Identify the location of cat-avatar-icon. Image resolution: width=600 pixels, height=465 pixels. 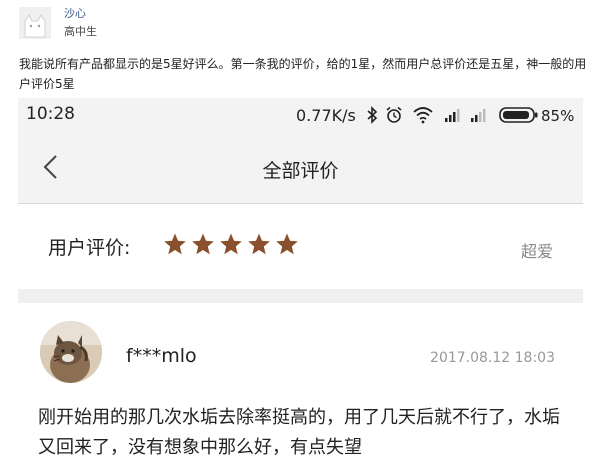
(35, 23).